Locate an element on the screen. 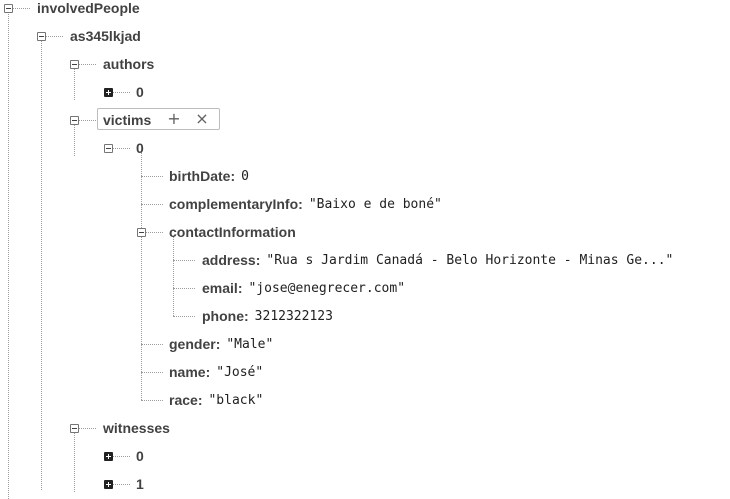  node-key: involvedPeople is located at coordinates (88, 8).